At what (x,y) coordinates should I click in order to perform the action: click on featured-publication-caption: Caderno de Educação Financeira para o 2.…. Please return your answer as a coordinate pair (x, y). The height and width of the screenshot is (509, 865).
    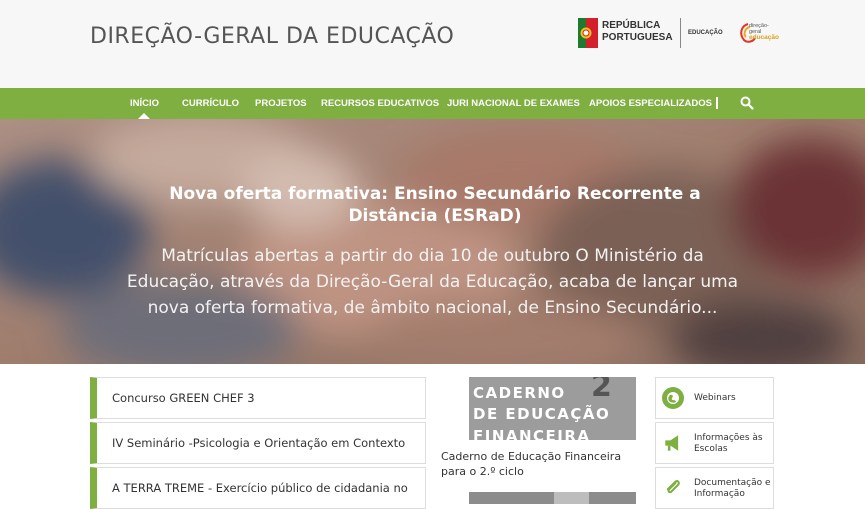
    Looking at the image, I should click on (541, 464).